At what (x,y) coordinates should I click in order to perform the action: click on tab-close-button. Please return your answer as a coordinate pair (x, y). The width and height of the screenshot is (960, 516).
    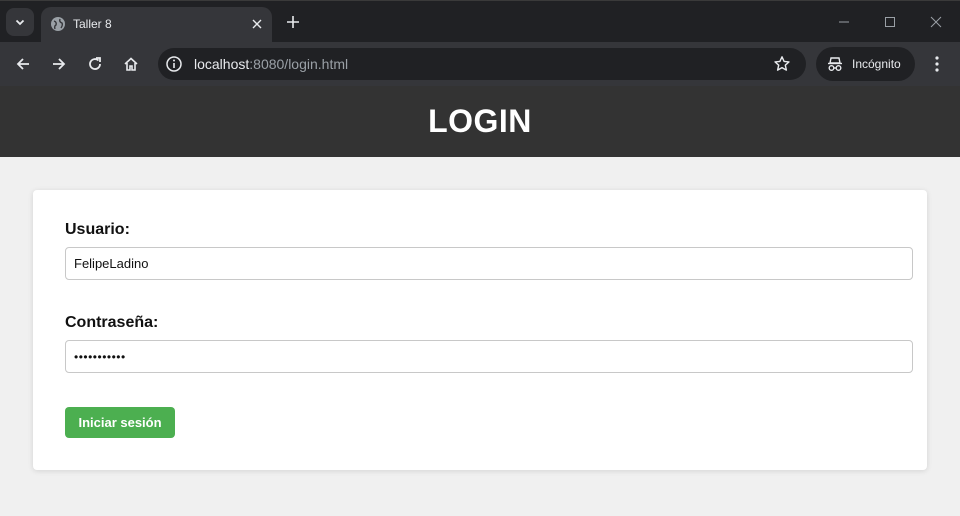
    Looking at the image, I should click on (257, 24).